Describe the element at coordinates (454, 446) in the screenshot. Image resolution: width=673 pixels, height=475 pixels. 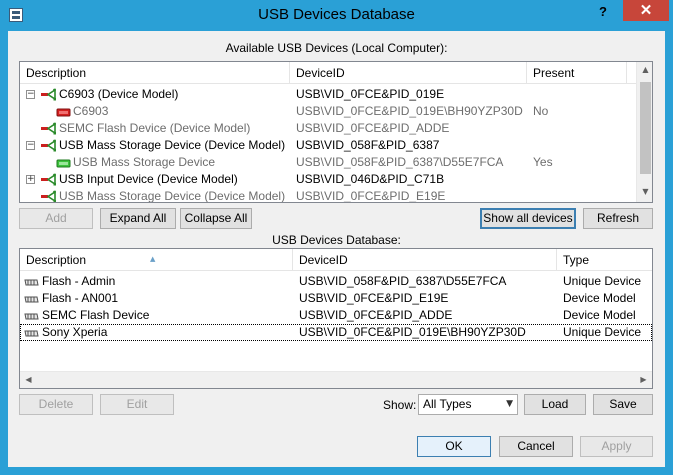
I see `ok-button: OK` at that location.